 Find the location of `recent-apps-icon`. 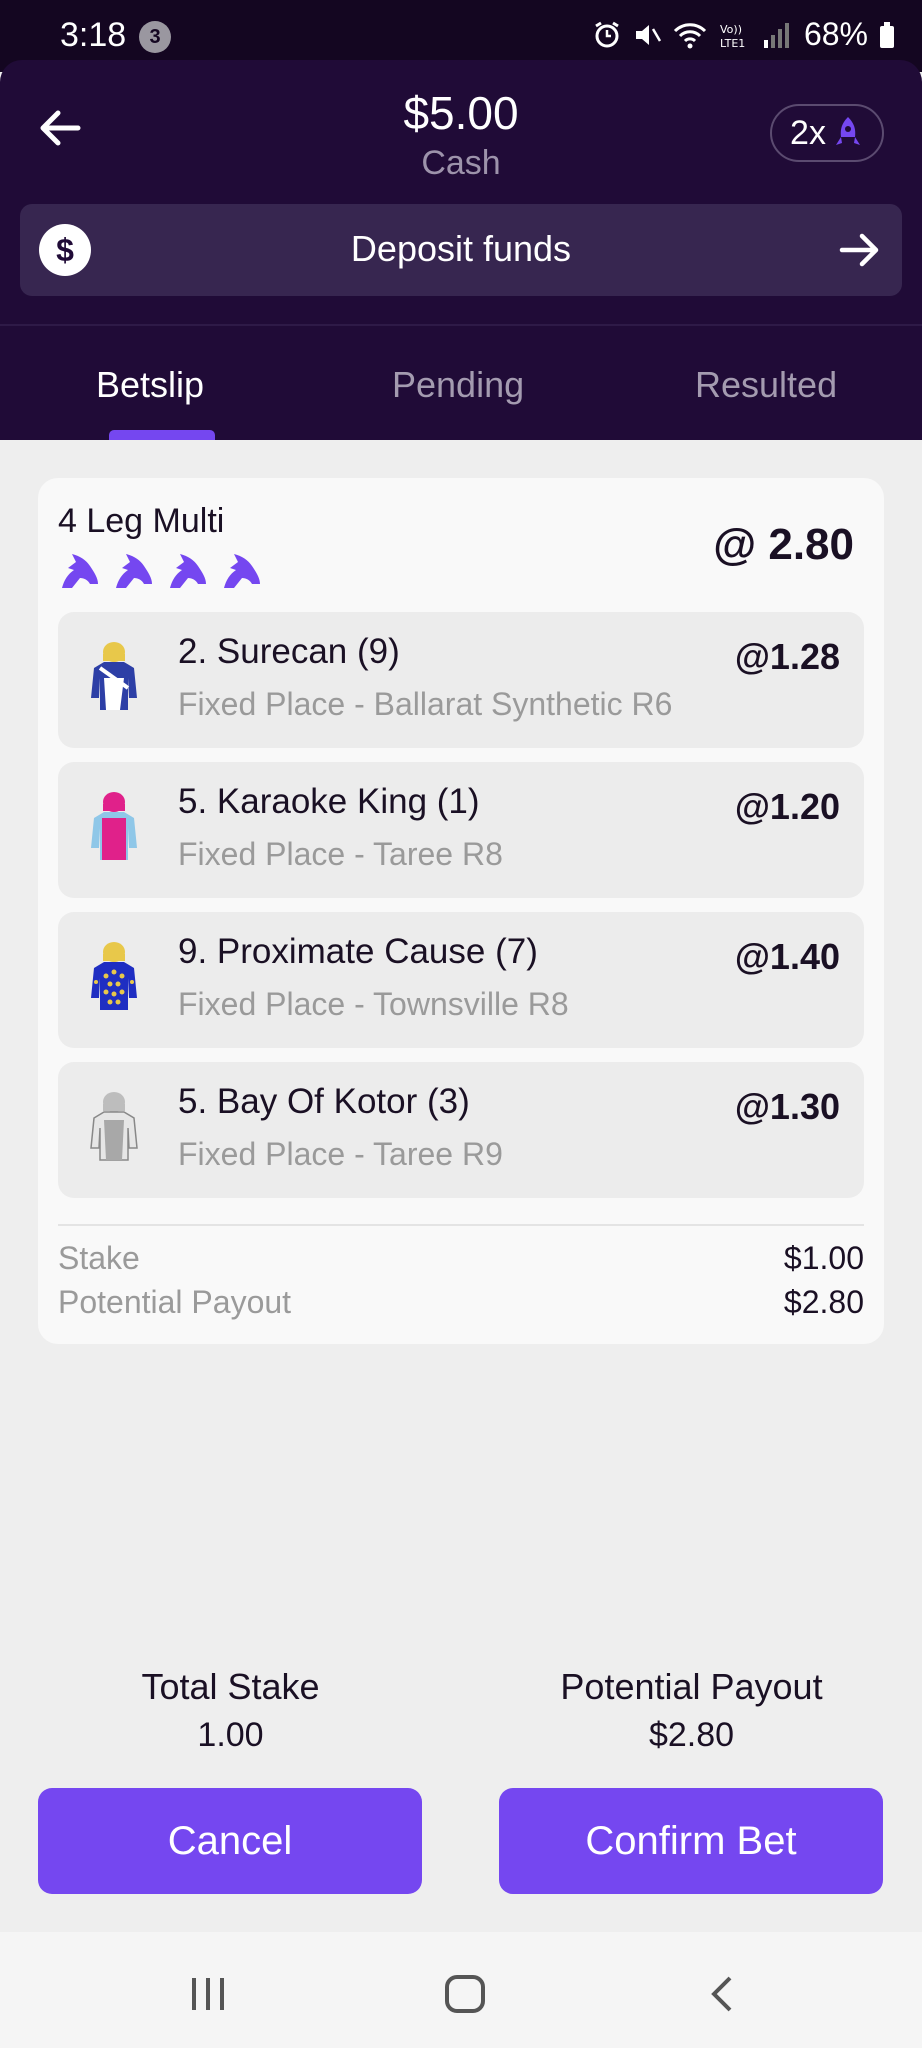

recent-apps-icon is located at coordinates (208, 1994).